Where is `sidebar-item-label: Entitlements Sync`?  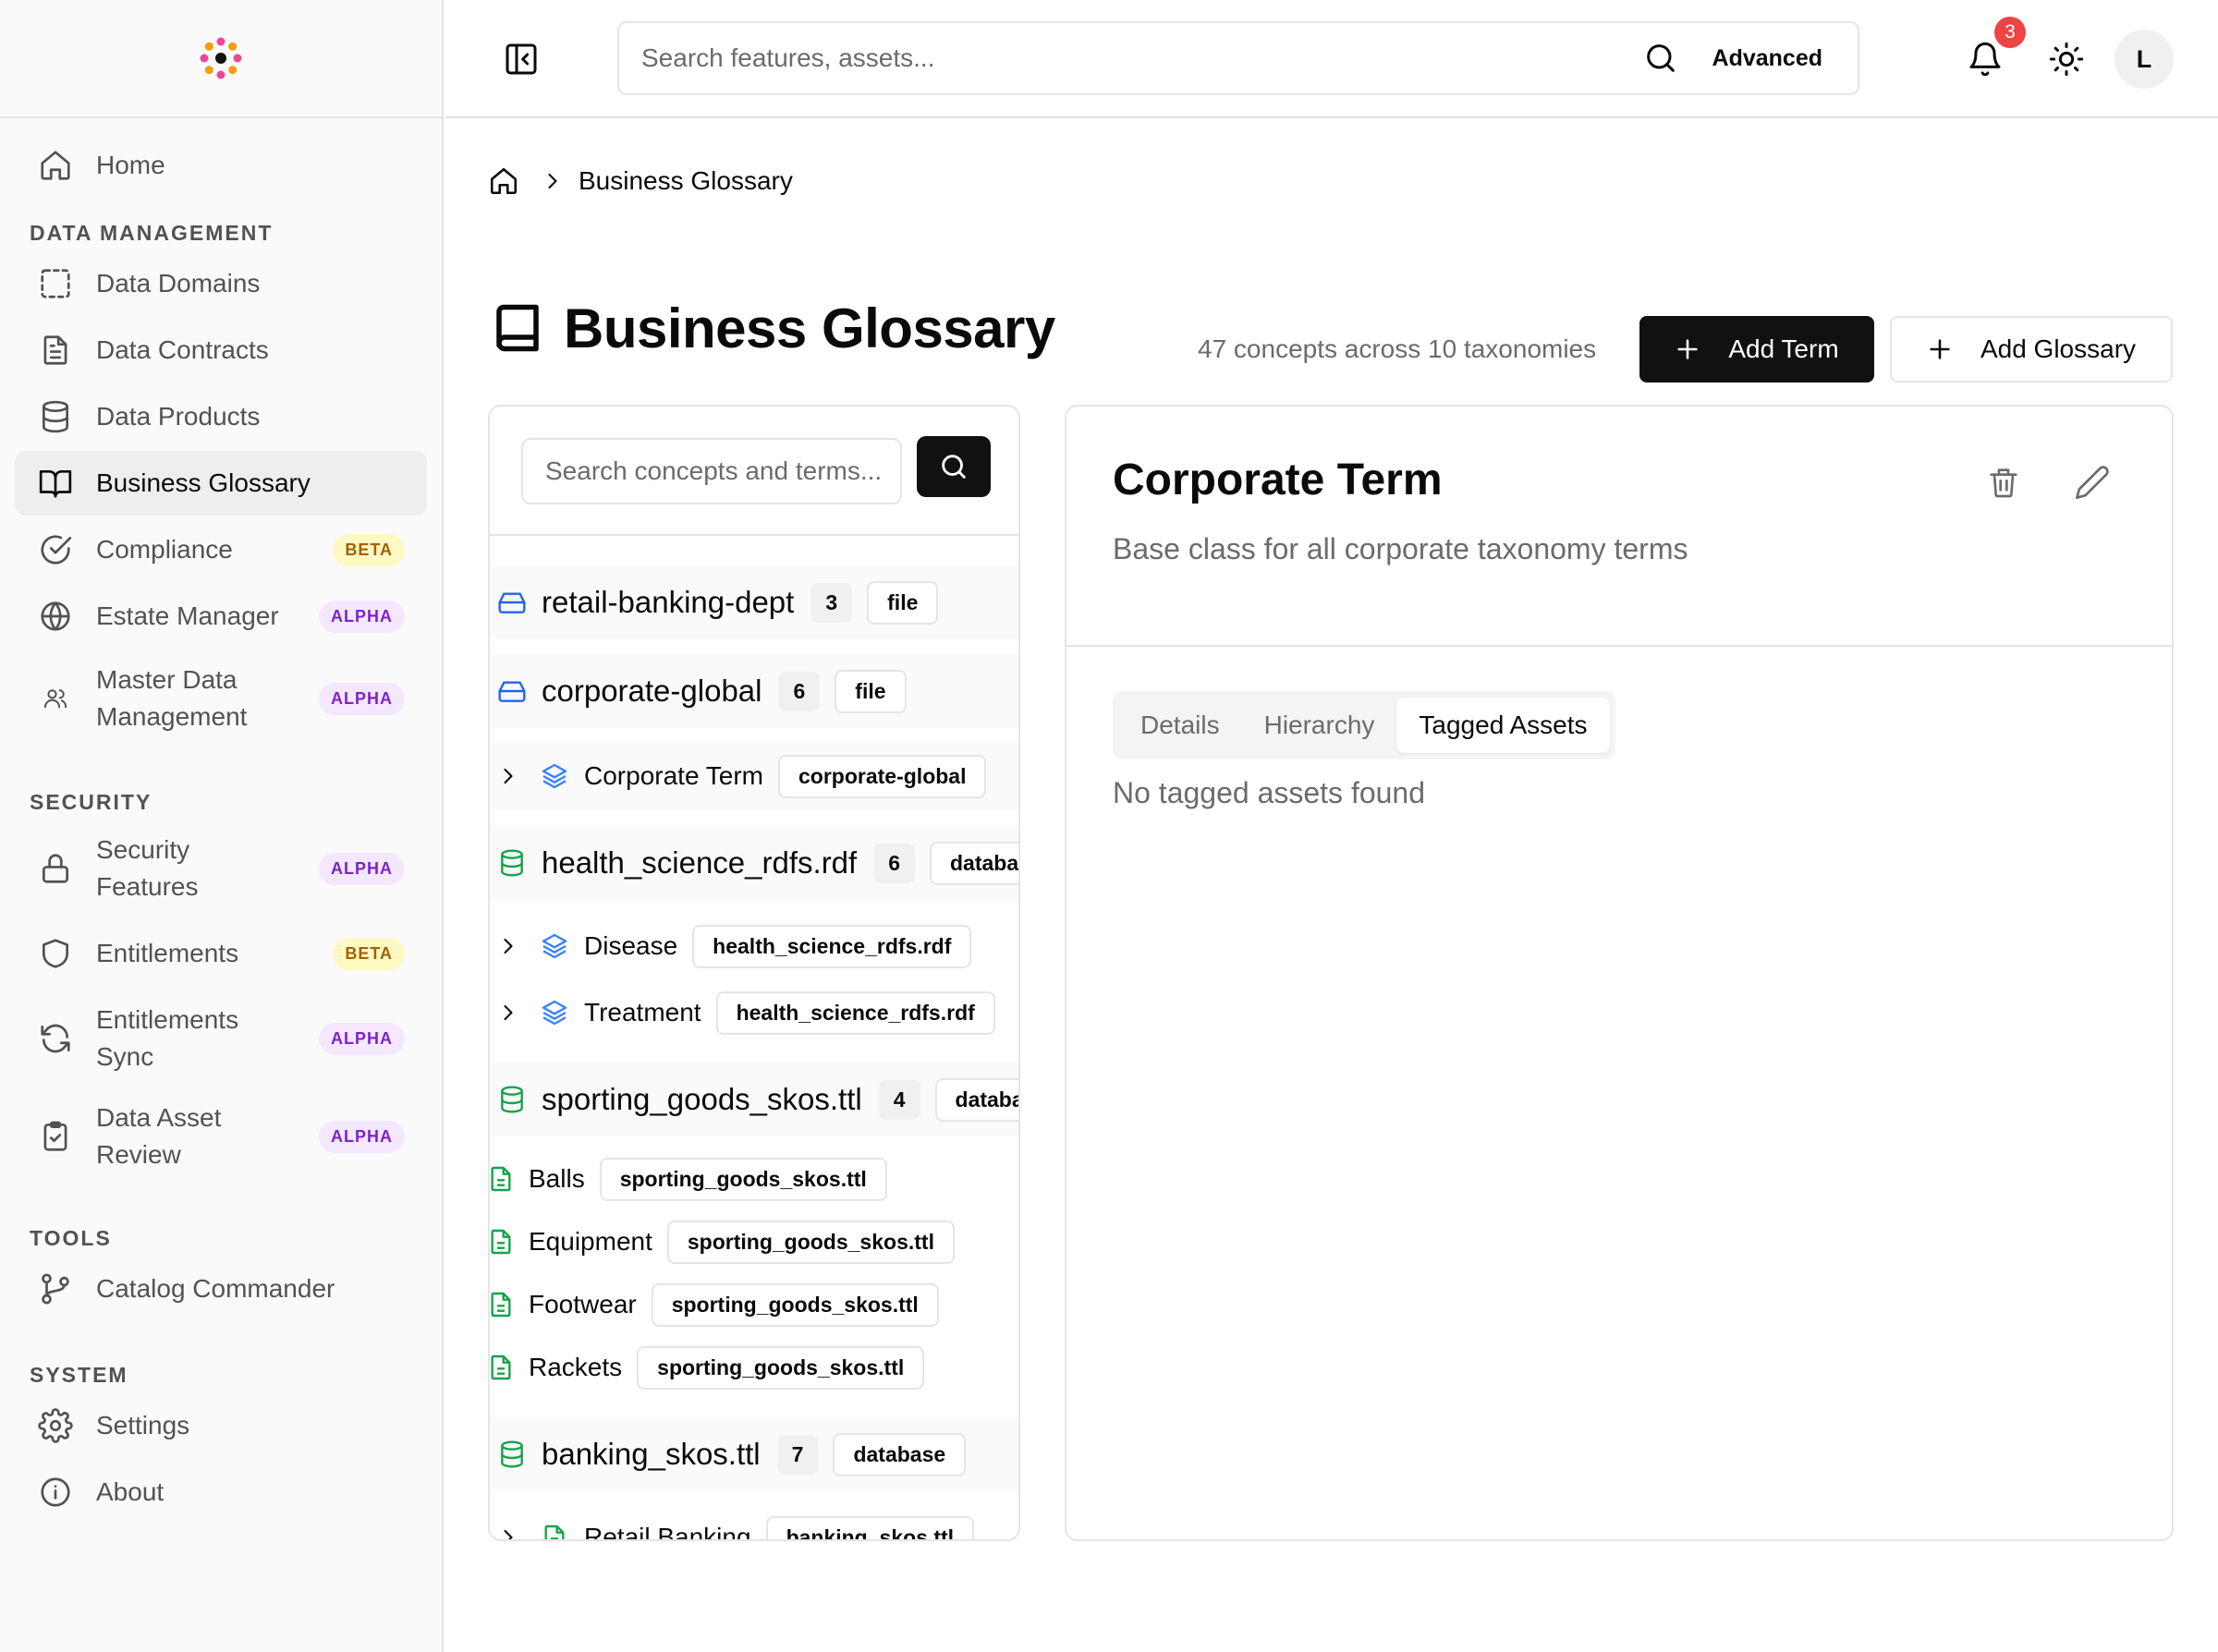
sidebar-item-label: Entitlements Sync is located at coordinates (167, 1038).